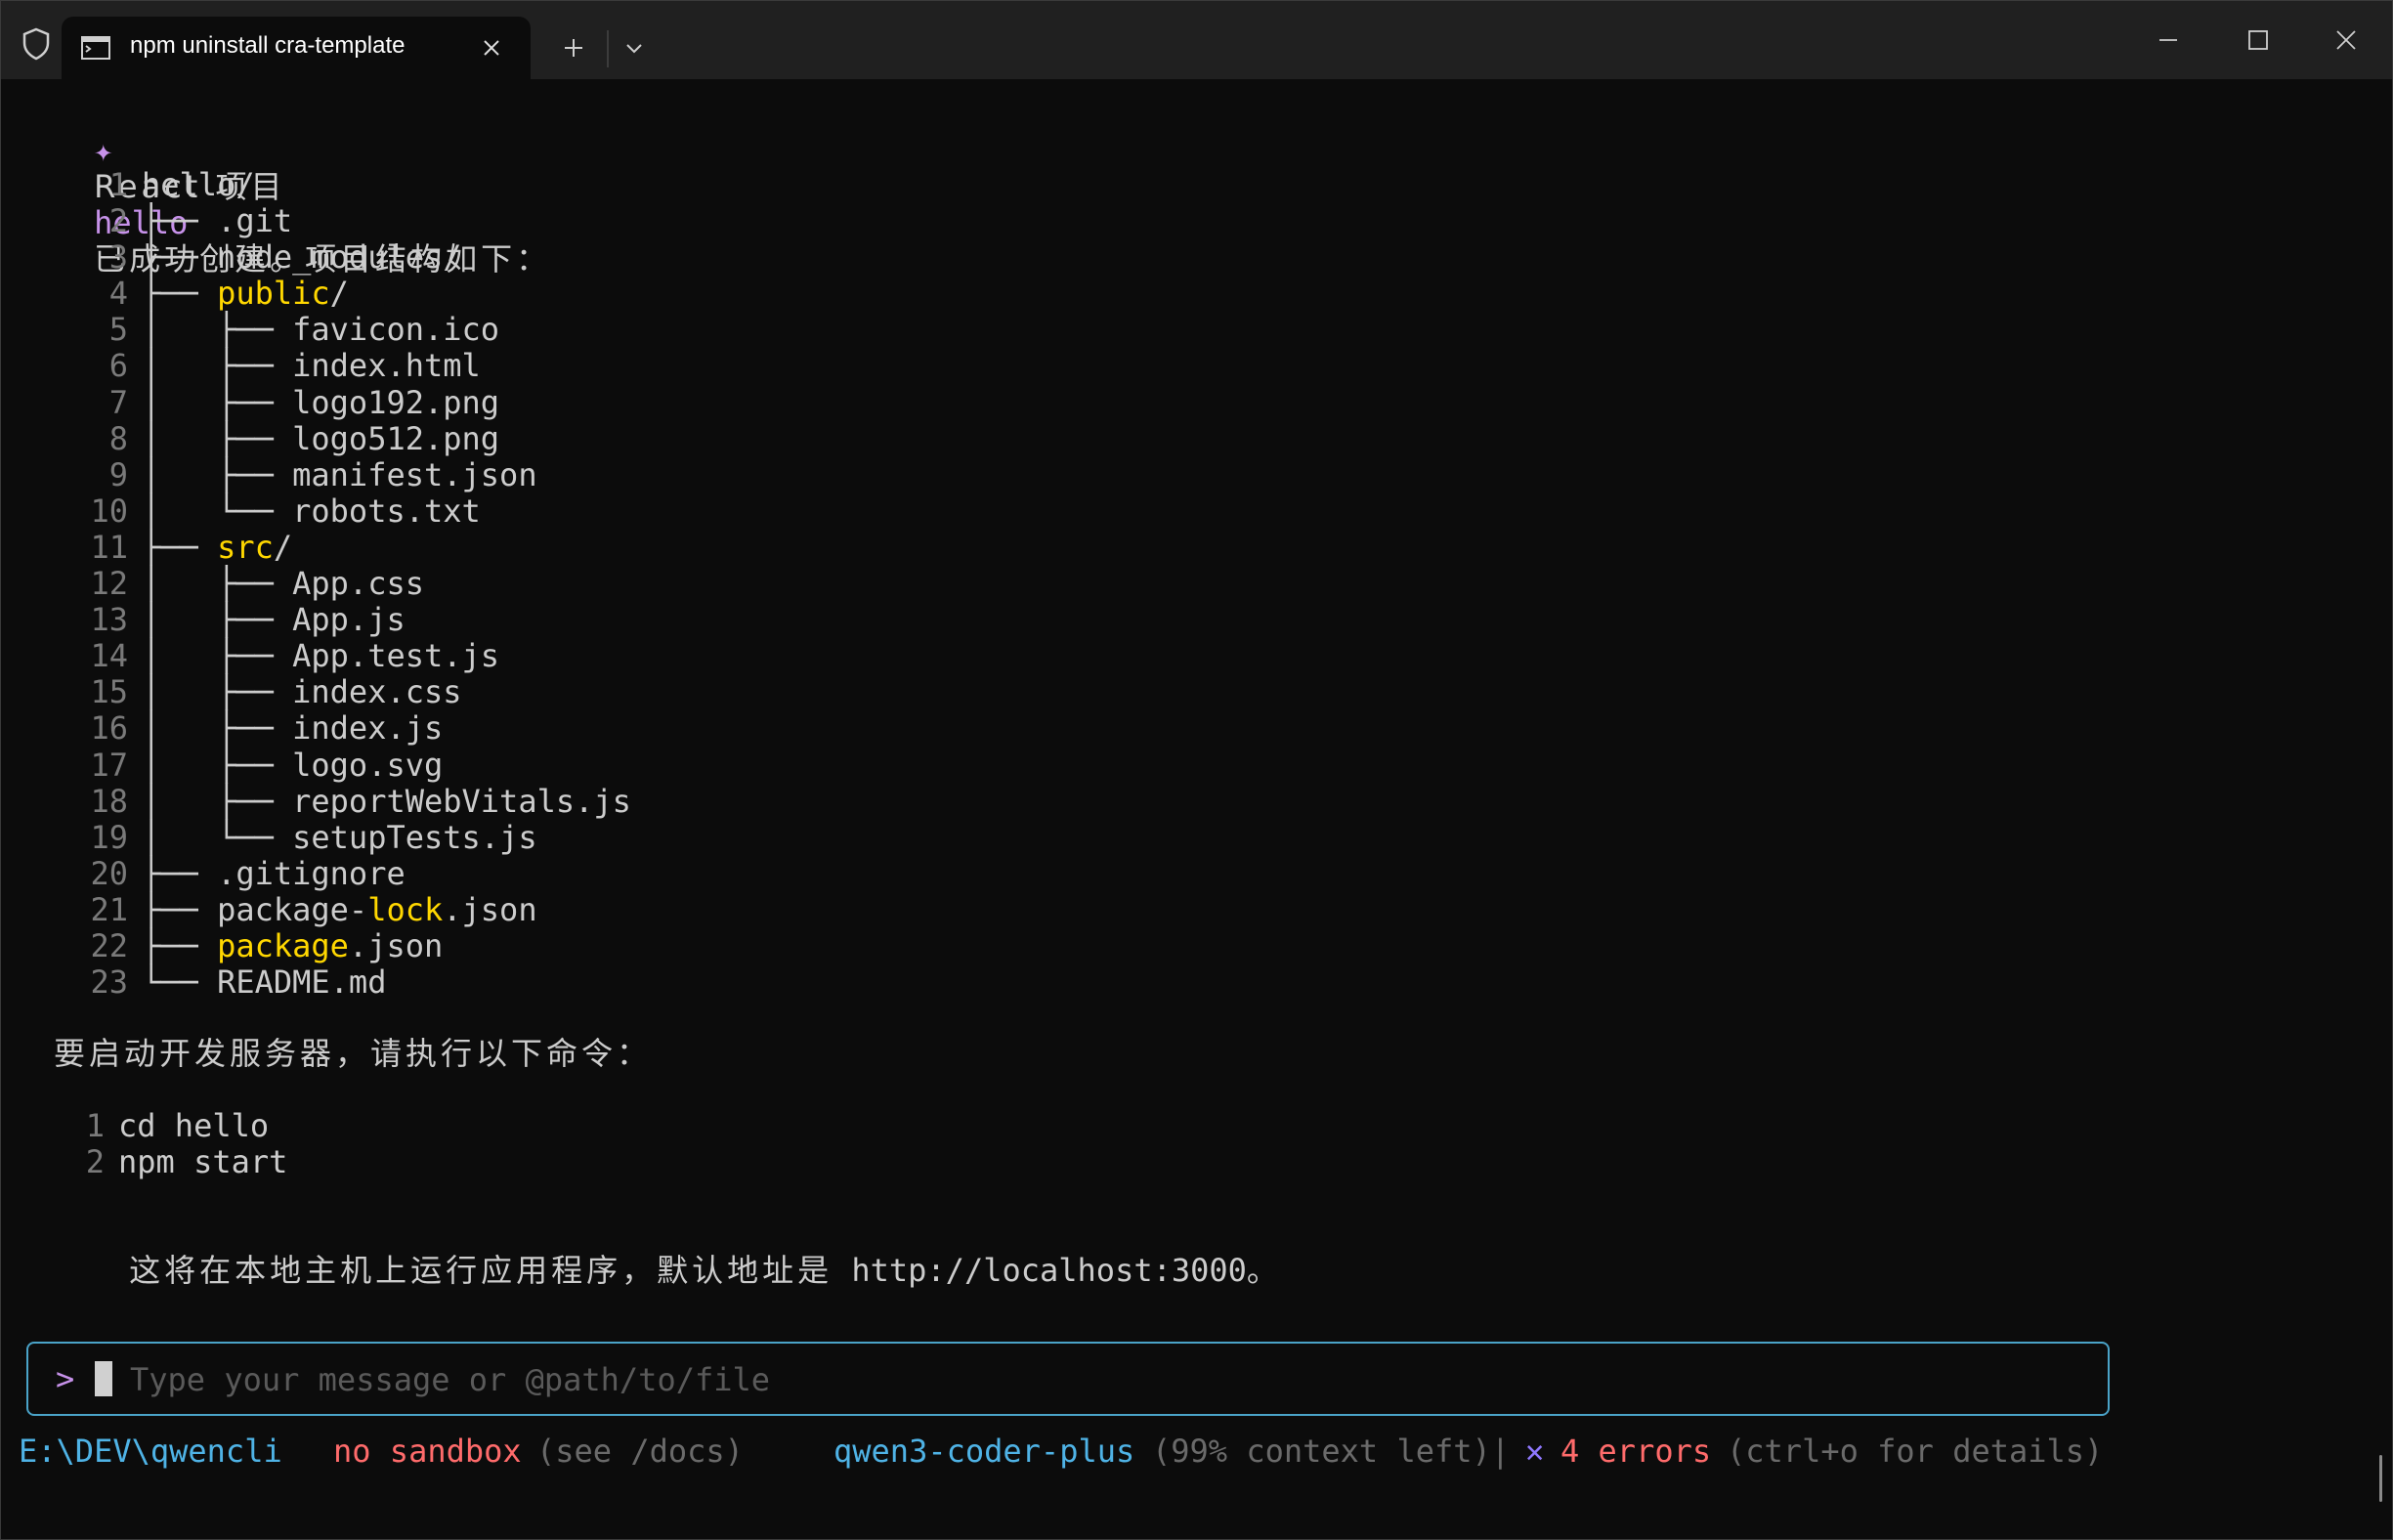  I want to click on file-name: App.test.js, so click(396, 656).